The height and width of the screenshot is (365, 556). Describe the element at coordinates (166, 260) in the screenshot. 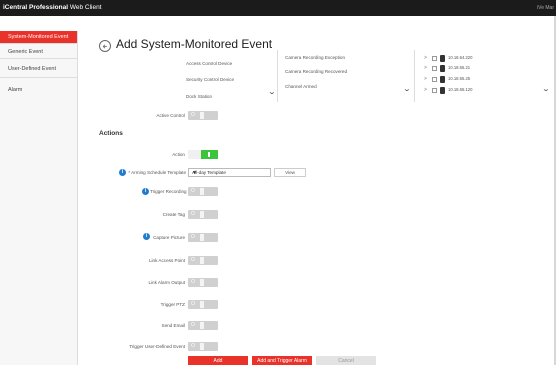

I see `link-access-point-label: Link Access Point` at that location.